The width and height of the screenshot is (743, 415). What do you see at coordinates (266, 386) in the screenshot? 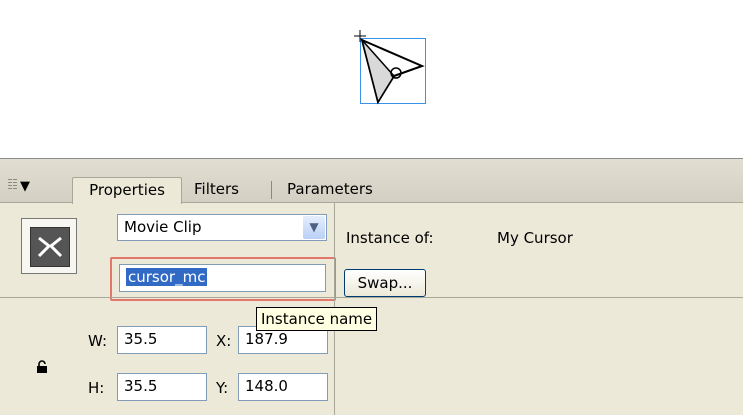
I see `y-value: 148.0` at bounding box center [266, 386].